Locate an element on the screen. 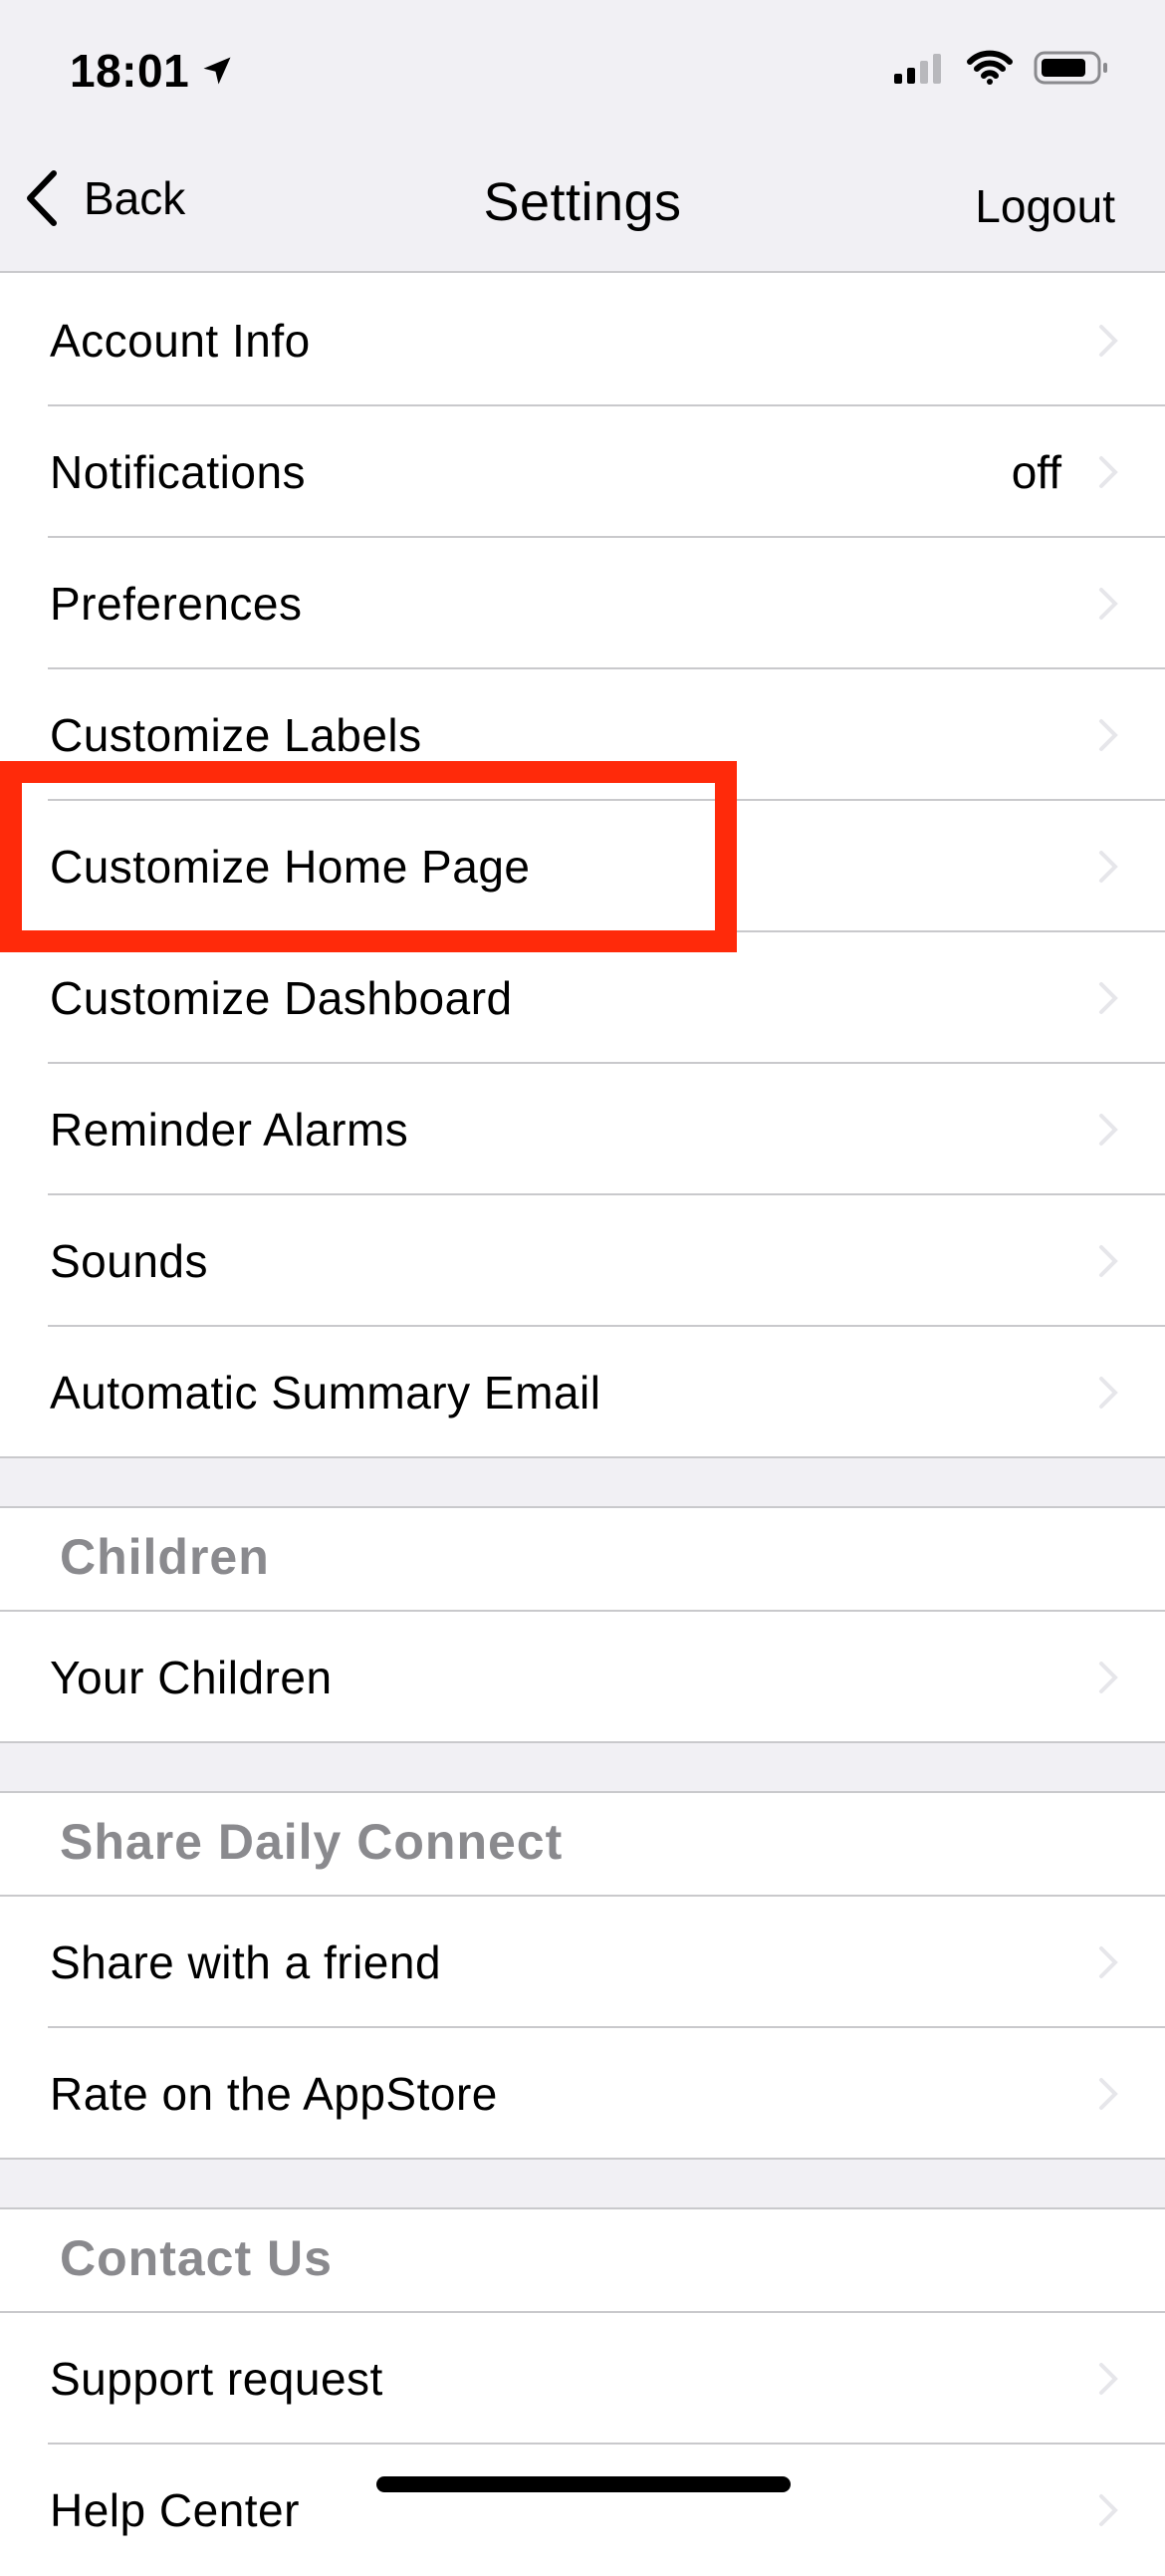 This screenshot has height=2576, width=1165. row-label: Customize Dashboard is located at coordinates (281, 998).